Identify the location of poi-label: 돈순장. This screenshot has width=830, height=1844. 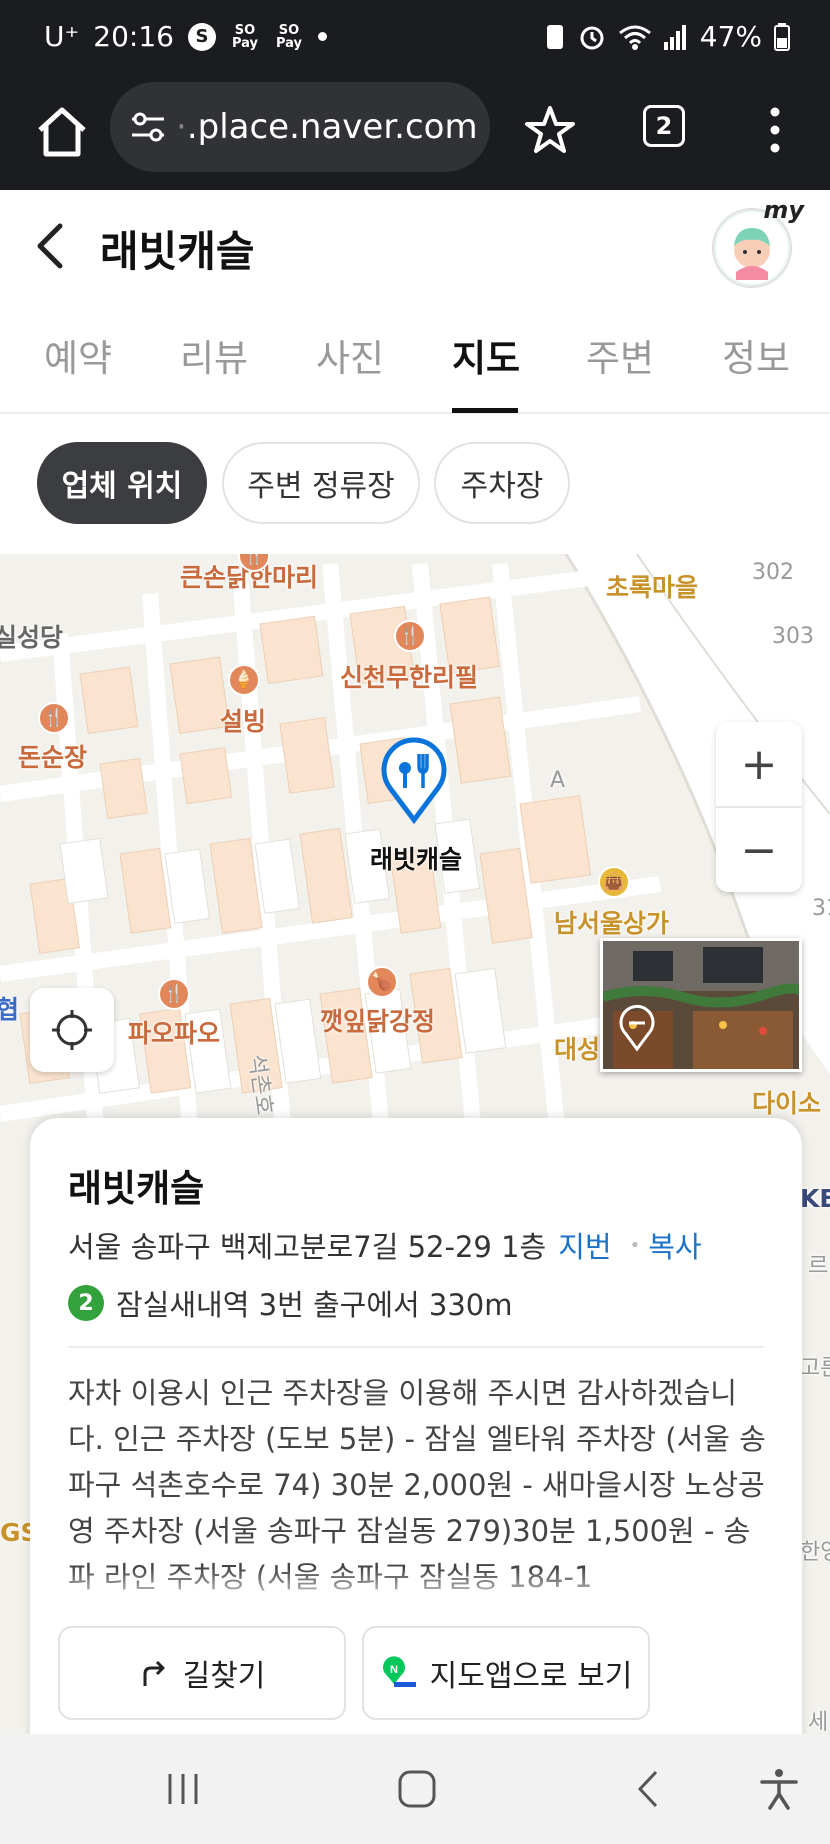
(53, 757).